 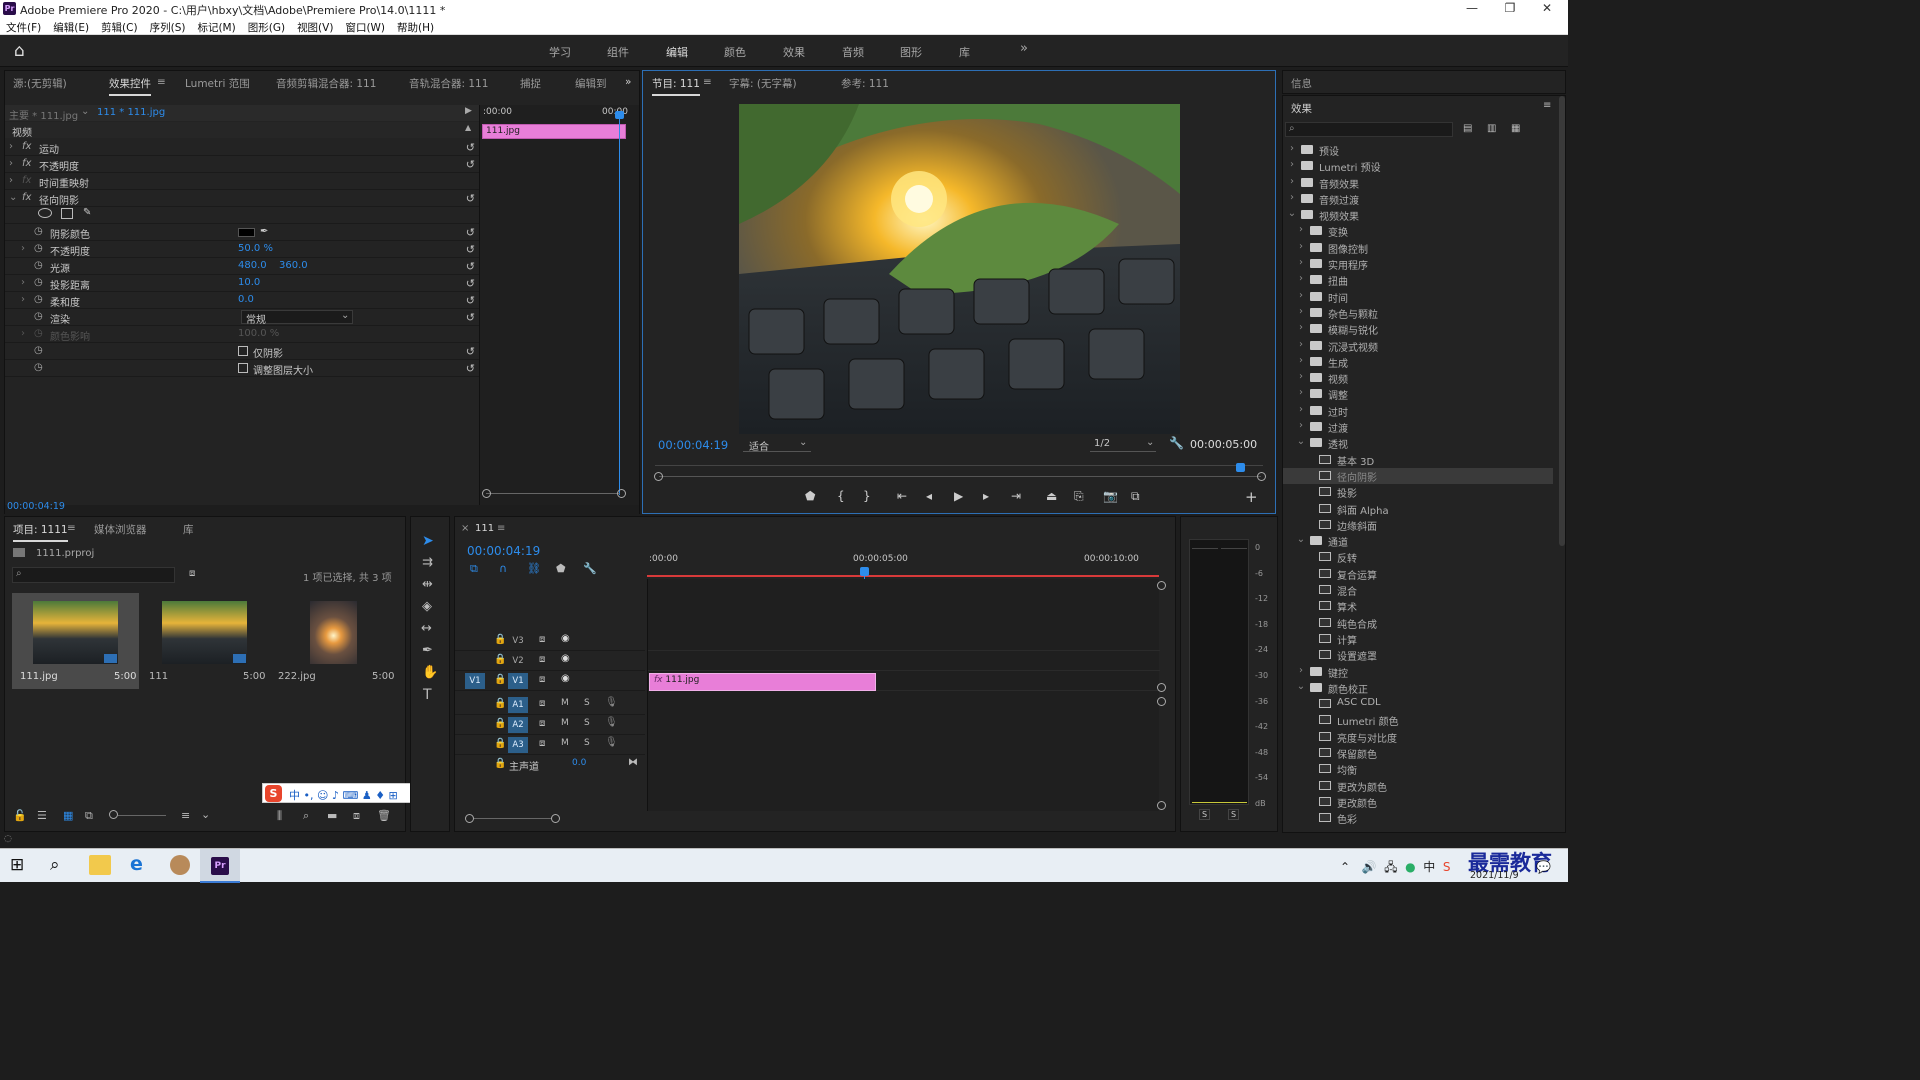 What do you see at coordinates (1301, 108) in the screenshot?
I see `effects-panel-title: 效果` at bounding box center [1301, 108].